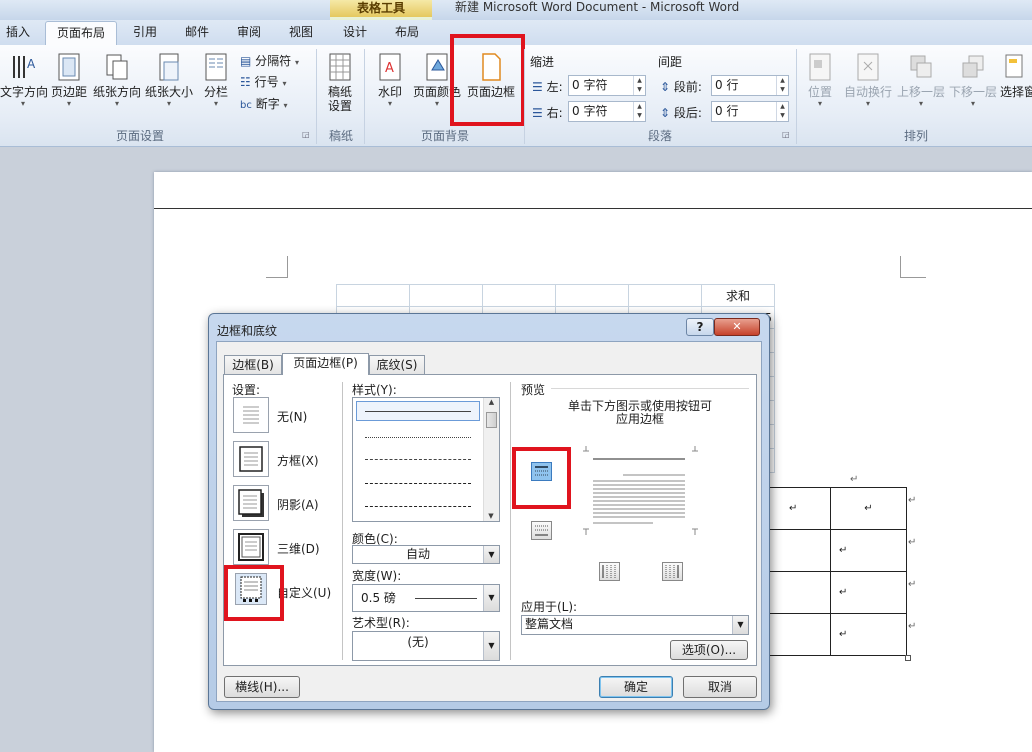  I want to click on line-style-dashed-small, so click(418, 459).